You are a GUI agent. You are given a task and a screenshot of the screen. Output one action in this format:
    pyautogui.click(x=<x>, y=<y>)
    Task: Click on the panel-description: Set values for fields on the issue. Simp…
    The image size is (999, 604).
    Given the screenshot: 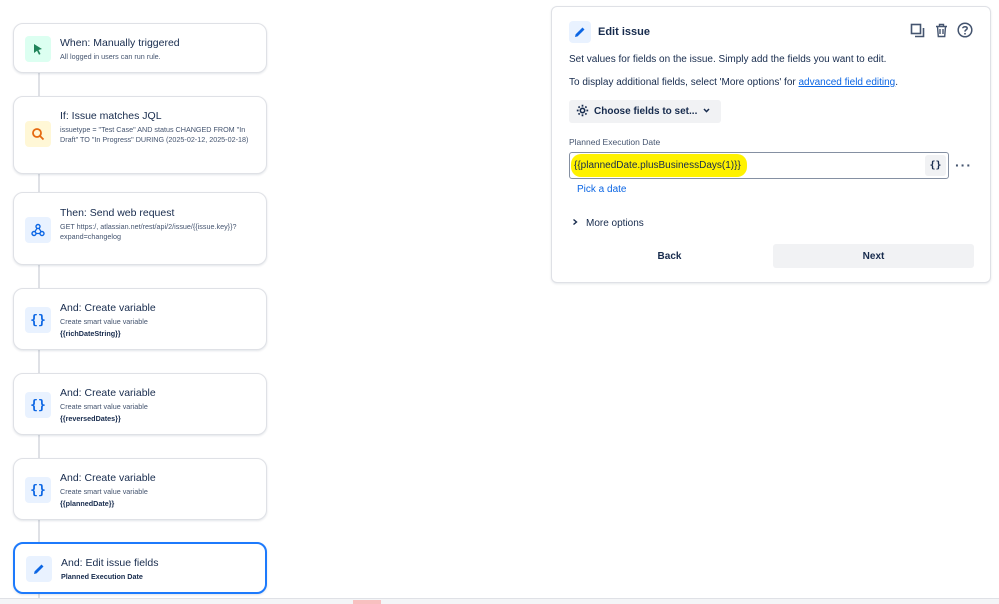 What is the action you would take?
    pyautogui.click(x=728, y=59)
    